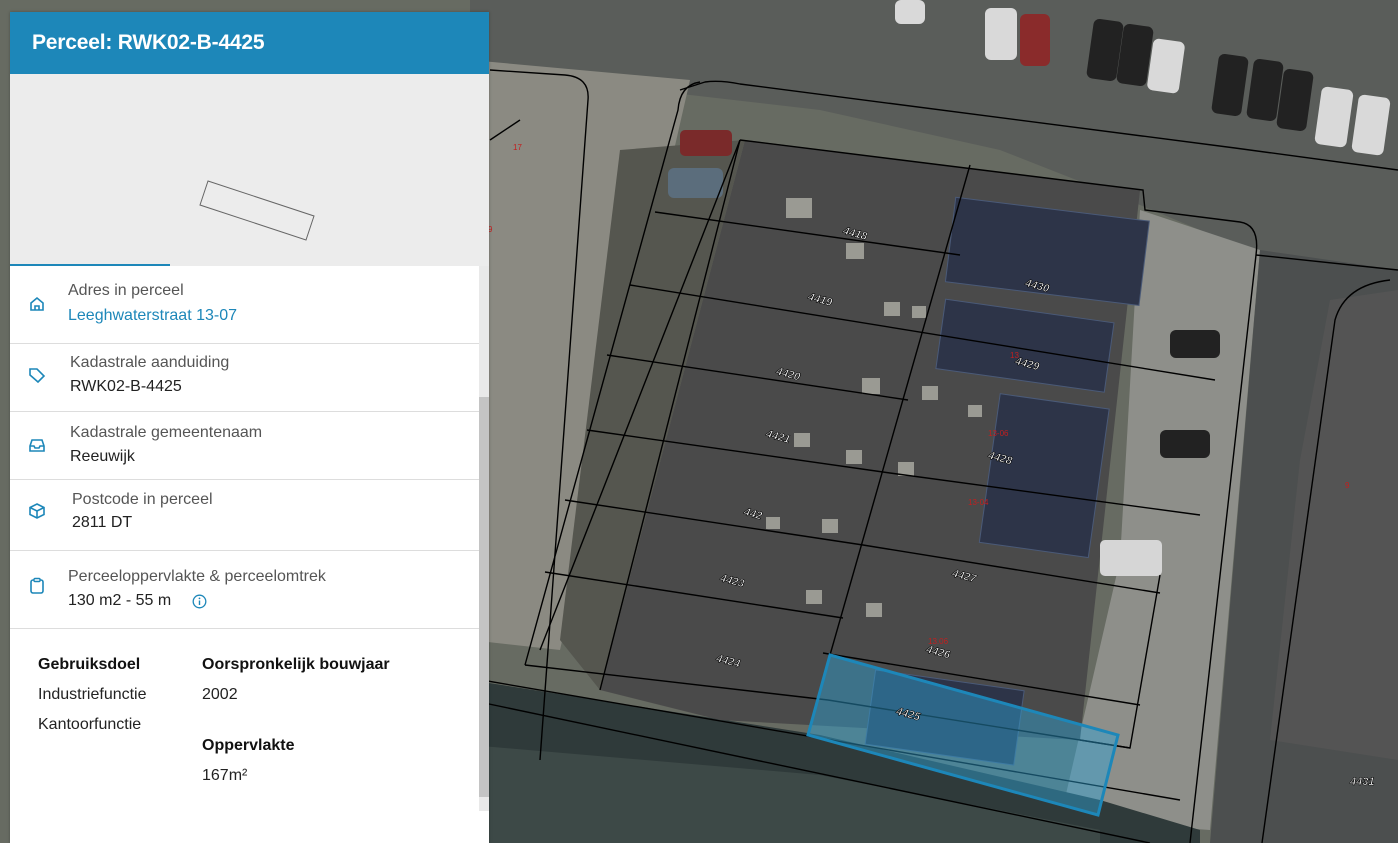  What do you see at coordinates (120, 600) in the screenshot?
I see `area-value: 130 m2 - 55 m` at bounding box center [120, 600].